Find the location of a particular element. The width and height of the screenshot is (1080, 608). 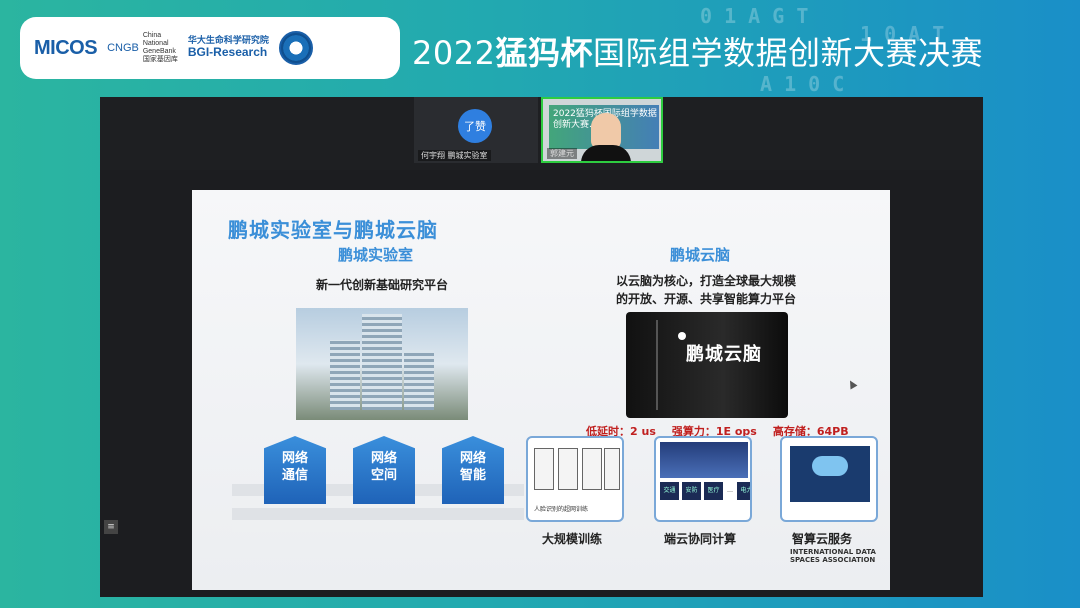

cngb-logo: CNGB China National GeneBank 国家基因库 is located at coordinates (142, 48).